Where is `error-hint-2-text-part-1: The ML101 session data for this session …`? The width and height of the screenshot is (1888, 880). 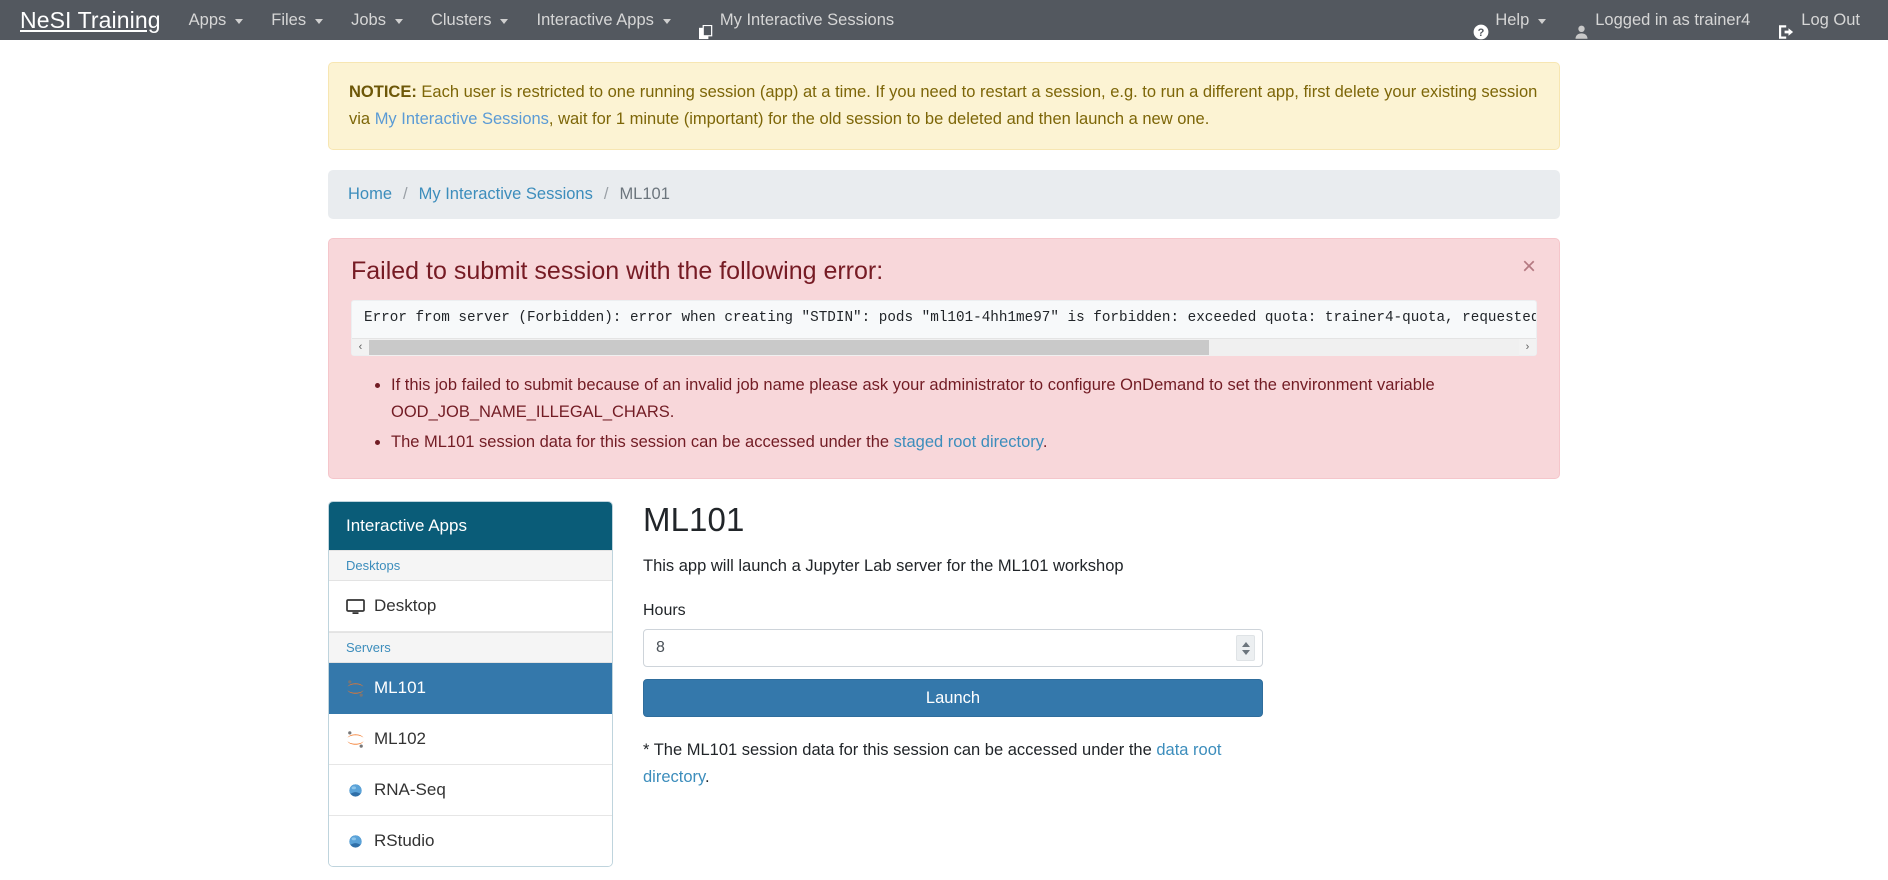 error-hint-2-text-part-1: The ML101 session data for this session … is located at coordinates (642, 441).